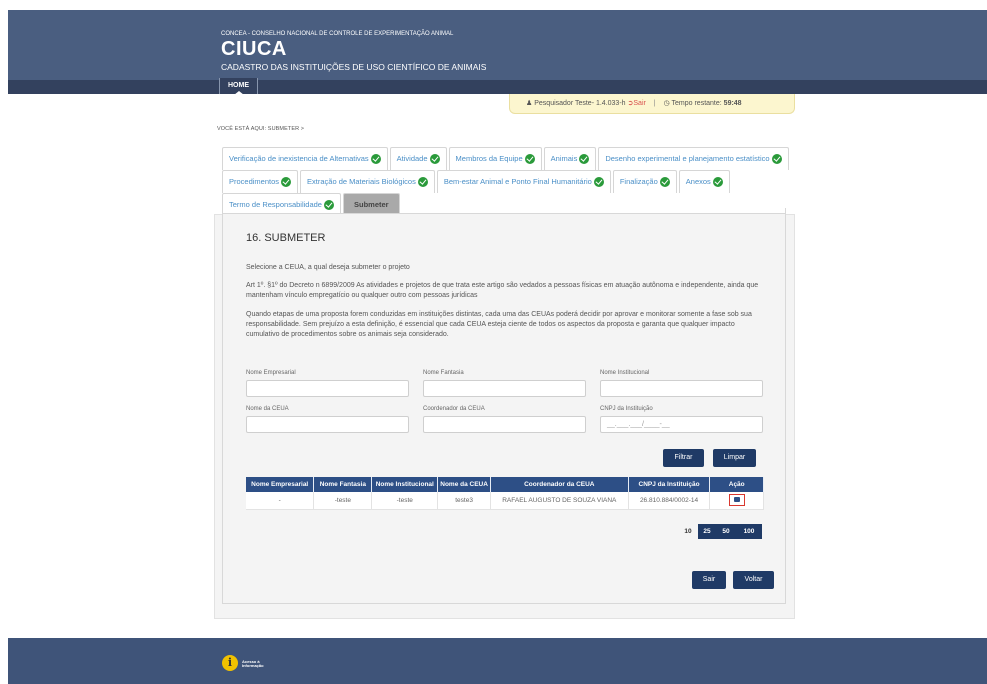  I want to click on brand-logo: CIUCA, so click(254, 49).